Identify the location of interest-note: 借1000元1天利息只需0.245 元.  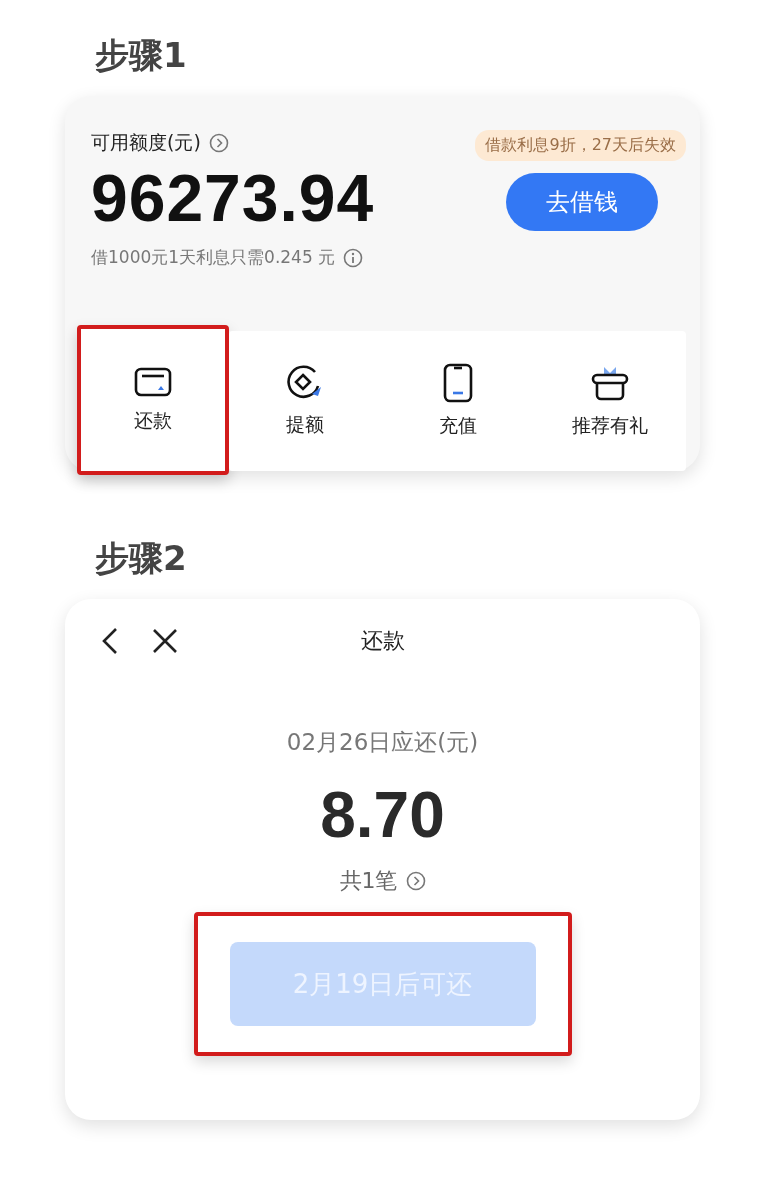
(213, 257).